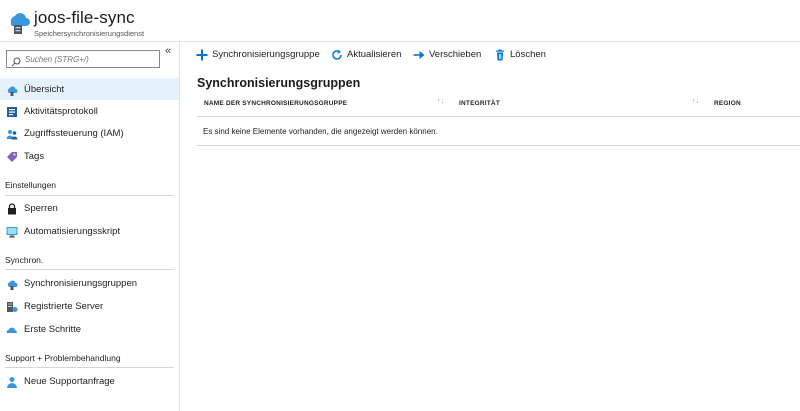 The image size is (800, 411). I want to click on script-monitor-icon, so click(12, 231).